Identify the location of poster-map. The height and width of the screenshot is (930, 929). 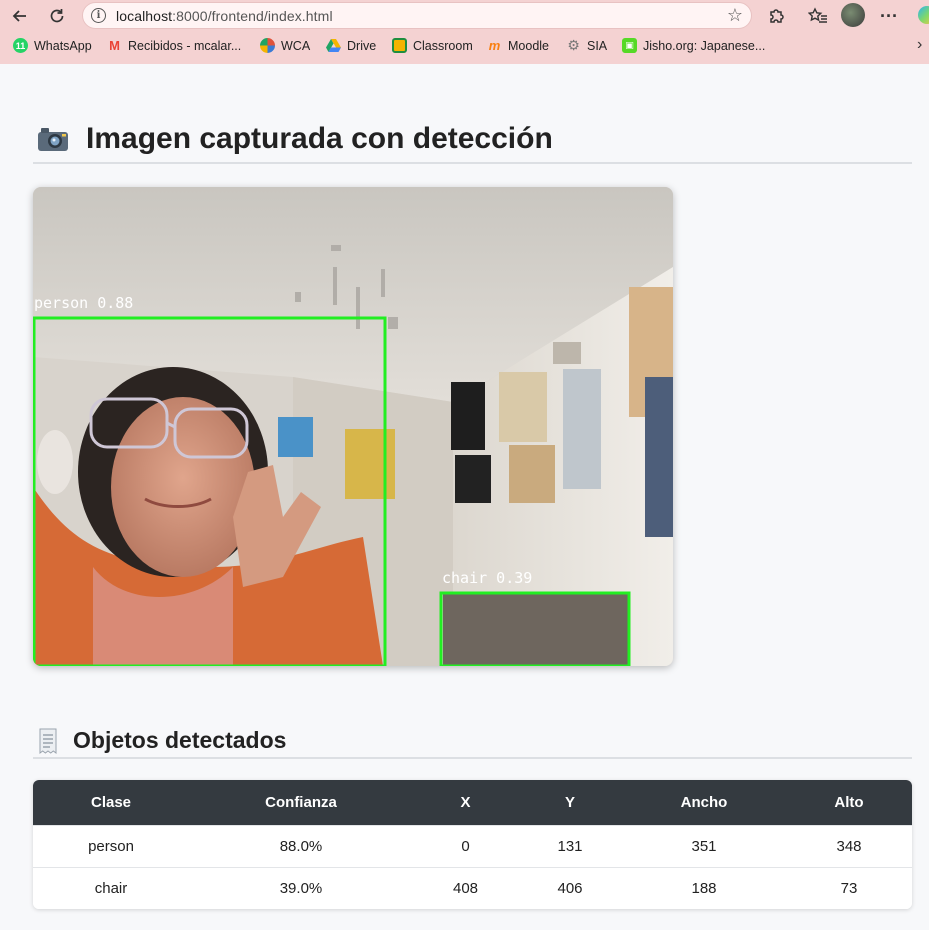
(523, 407).